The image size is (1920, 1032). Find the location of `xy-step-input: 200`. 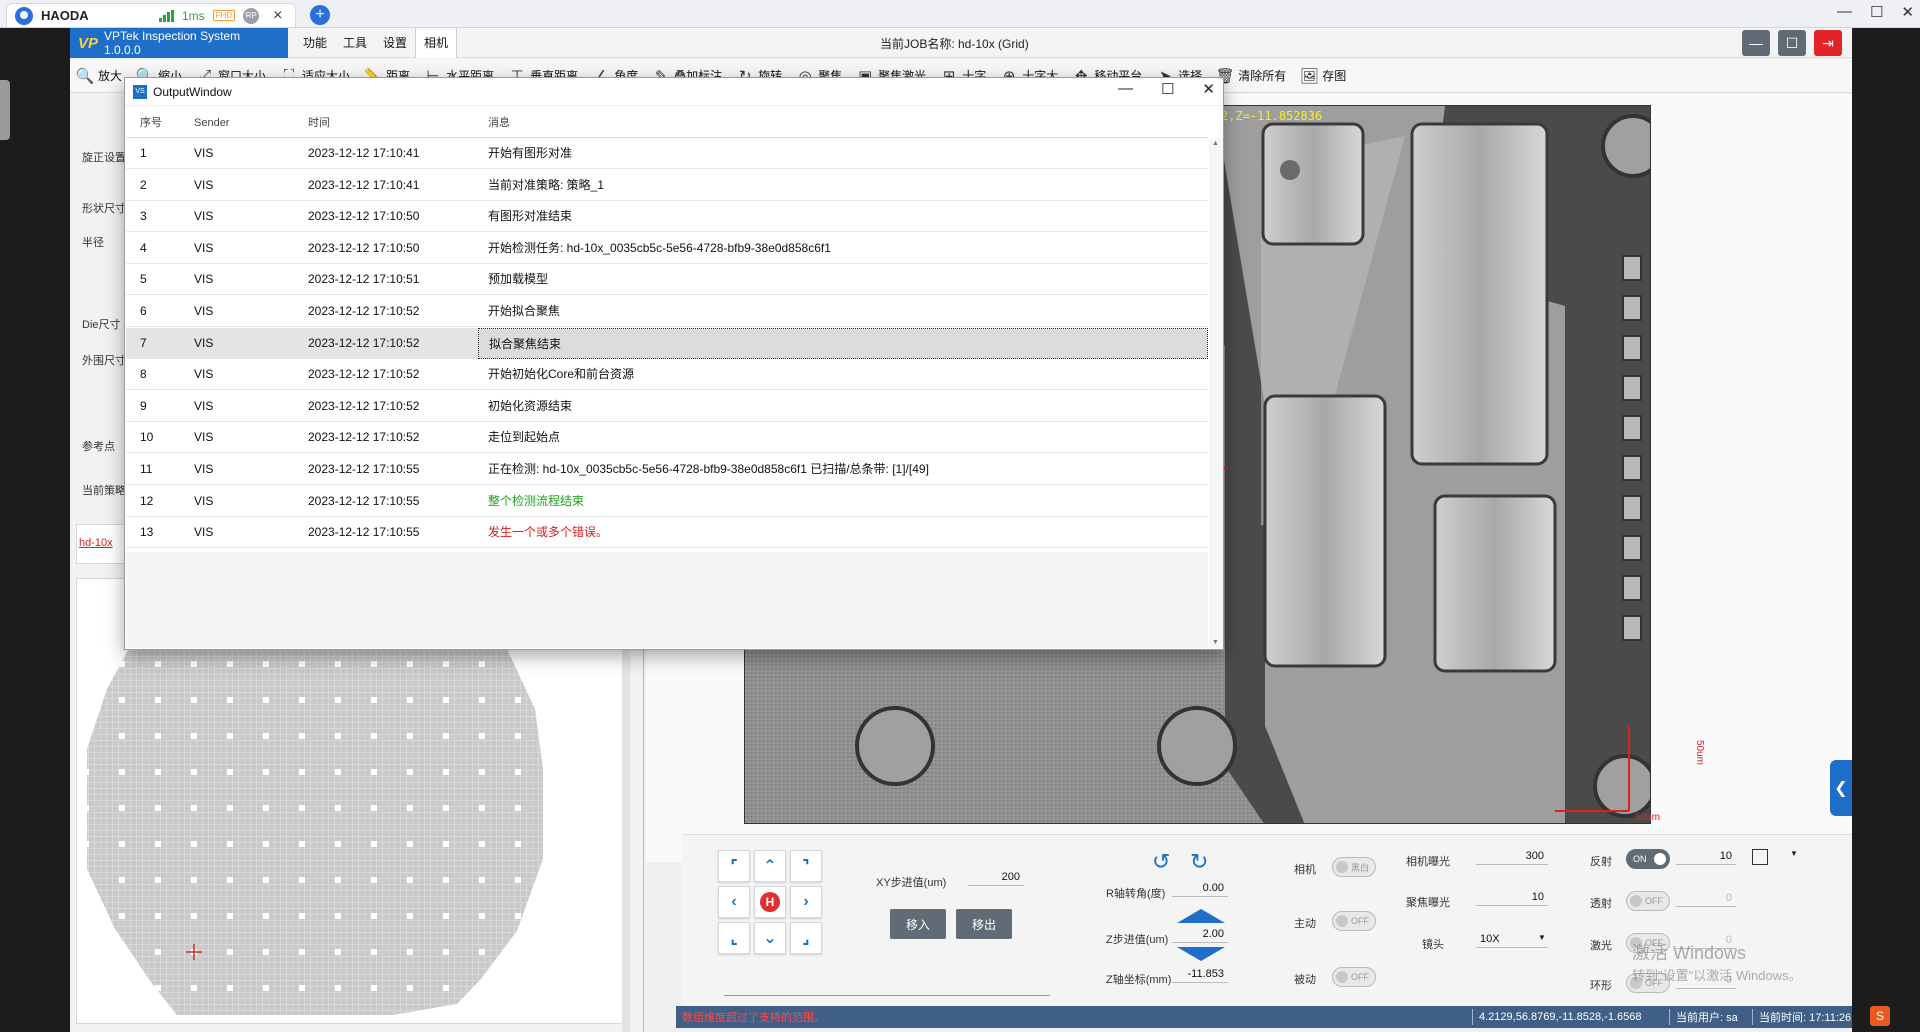

xy-step-input: 200 is located at coordinates (996, 878).